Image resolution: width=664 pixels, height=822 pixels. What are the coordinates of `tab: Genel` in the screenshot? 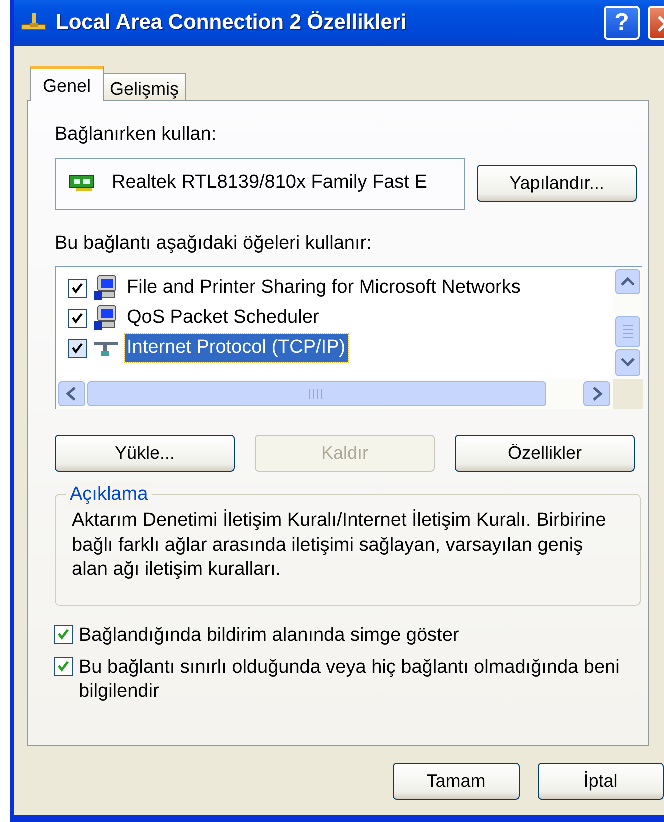 It's located at (67, 83).